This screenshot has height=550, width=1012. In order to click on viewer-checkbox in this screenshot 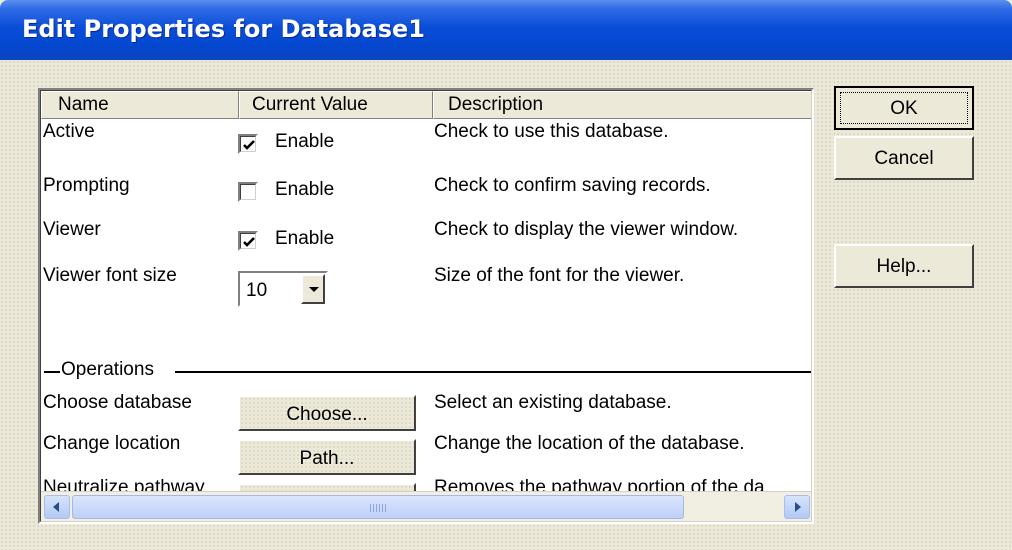, I will do `click(248, 241)`.